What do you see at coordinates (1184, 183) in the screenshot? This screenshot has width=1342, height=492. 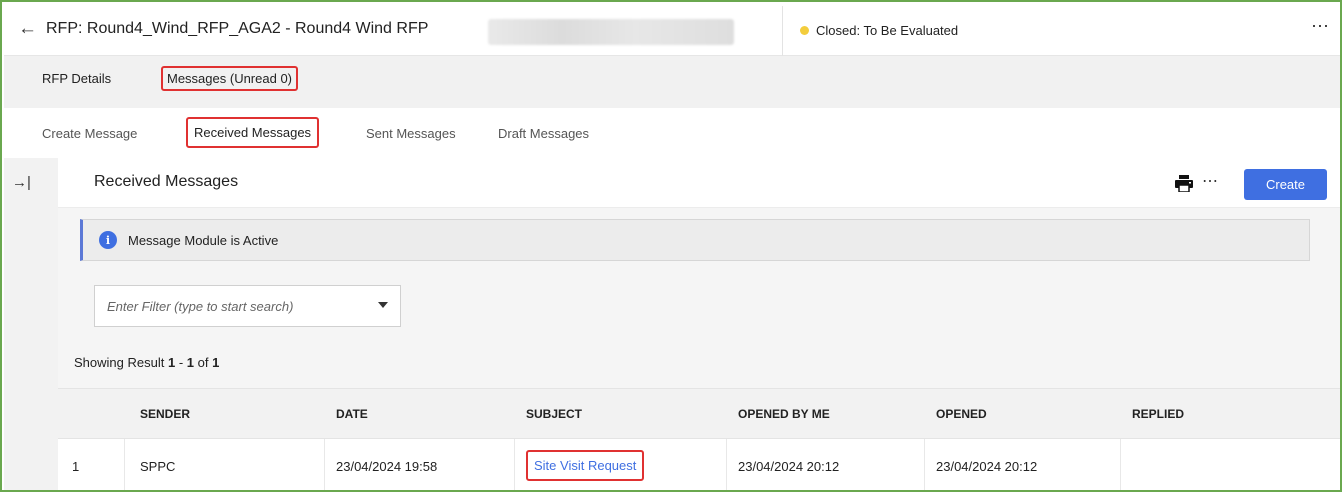 I see `print-icon` at bounding box center [1184, 183].